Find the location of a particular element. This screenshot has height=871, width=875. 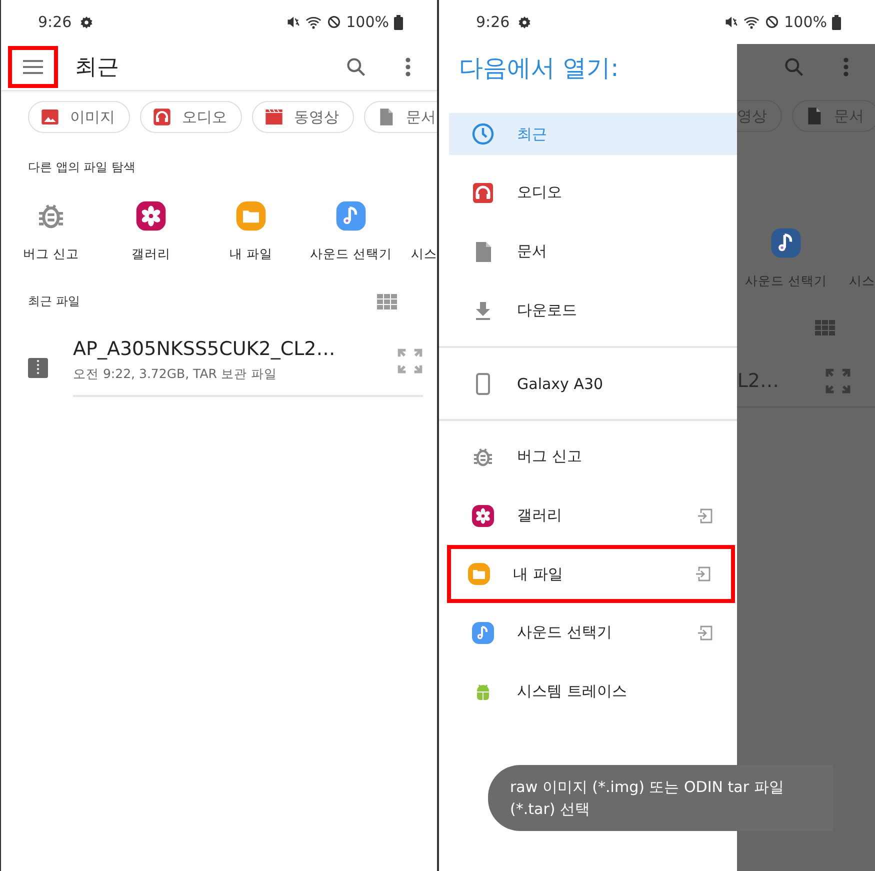

app-shortcut: 사운드 선택기 is located at coordinates (351, 231).